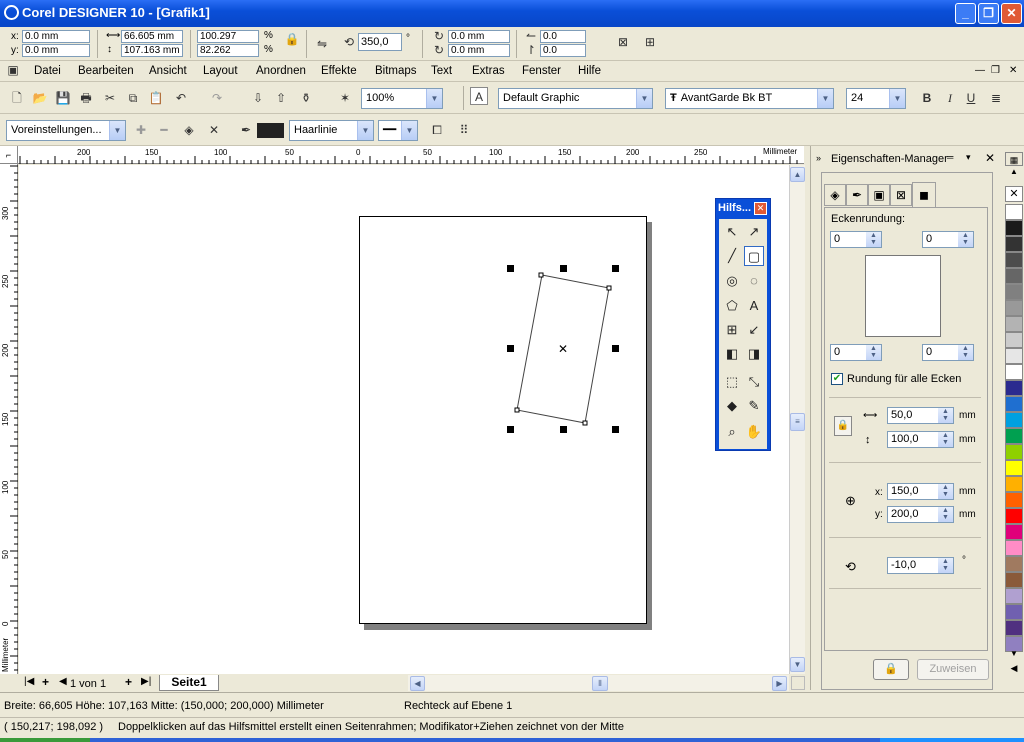 The height and width of the screenshot is (742, 1024). I want to click on copy-icon: ⧉, so click(133, 98).